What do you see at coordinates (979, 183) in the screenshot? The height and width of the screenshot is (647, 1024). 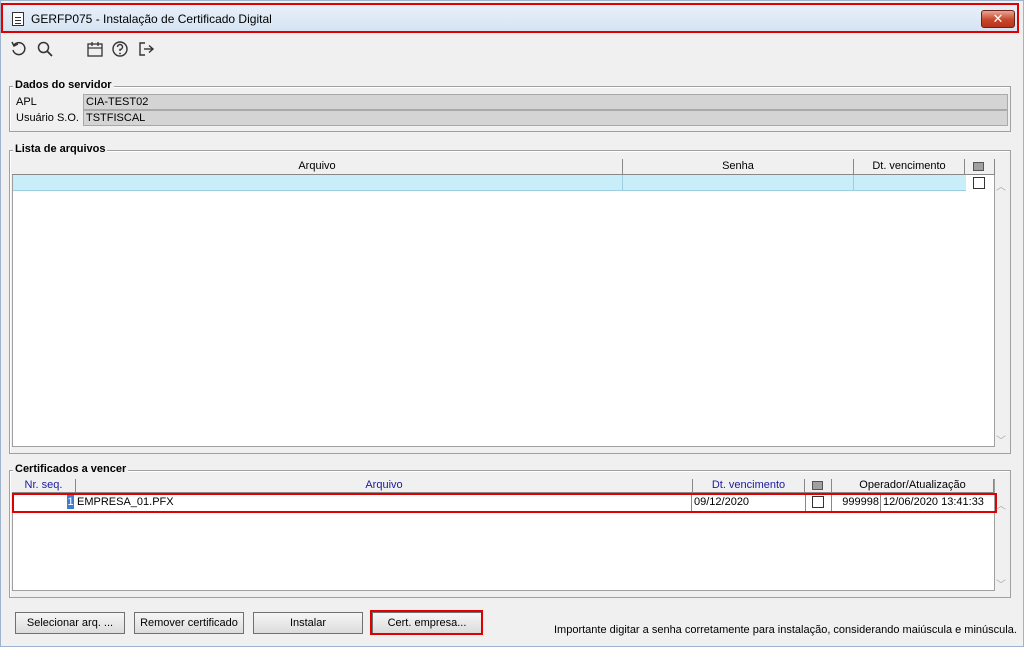 I see `row-checkbox` at bounding box center [979, 183].